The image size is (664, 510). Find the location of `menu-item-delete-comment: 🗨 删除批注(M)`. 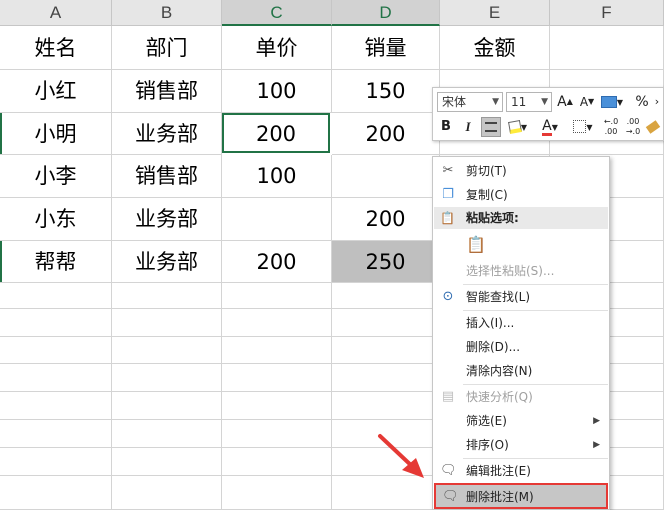

menu-item-delete-comment: 🗨 删除批注(M) is located at coordinates (521, 496).